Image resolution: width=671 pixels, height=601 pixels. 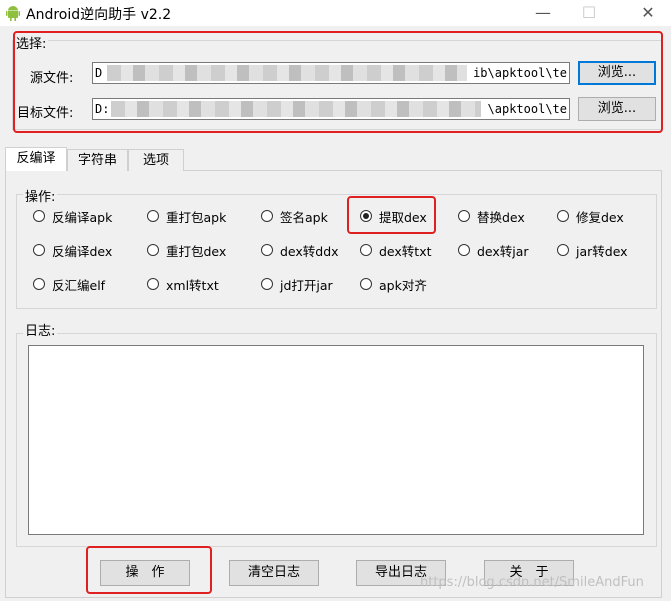 I want to click on radio-label: 重打包dex, so click(x=196, y=251).